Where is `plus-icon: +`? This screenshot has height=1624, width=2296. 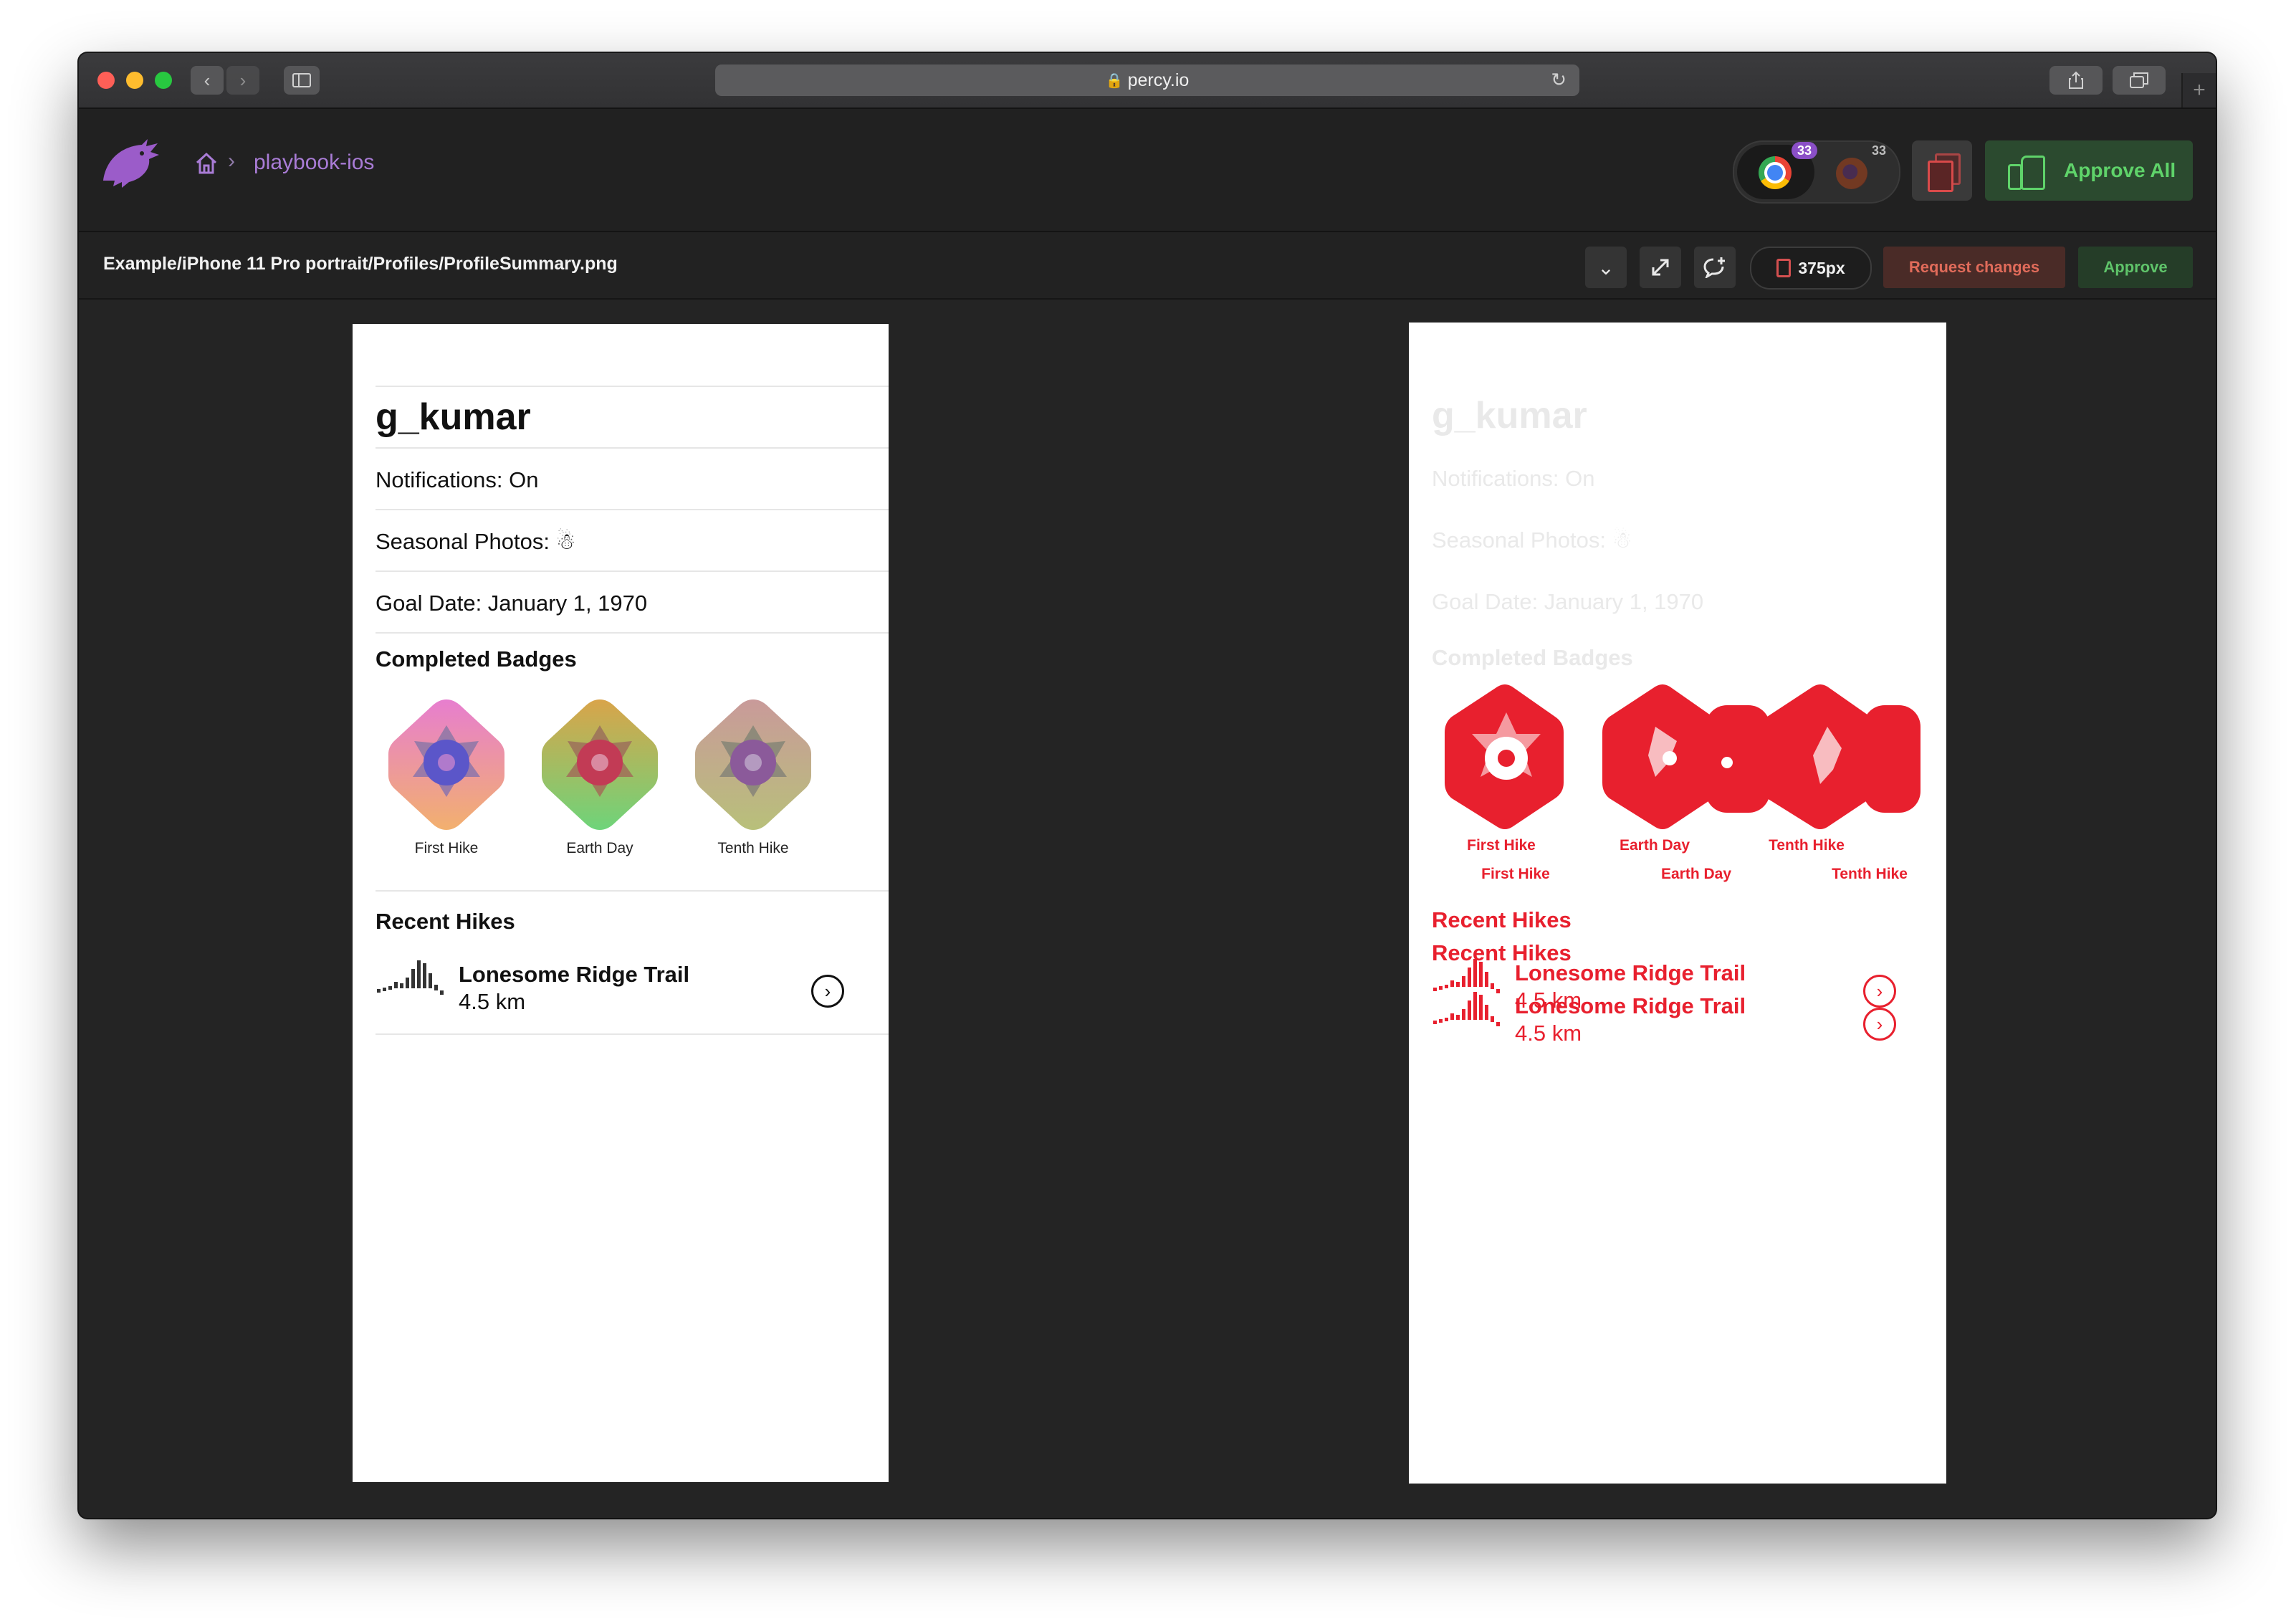
plus-icon: + is located at coordinates (2199, 90).